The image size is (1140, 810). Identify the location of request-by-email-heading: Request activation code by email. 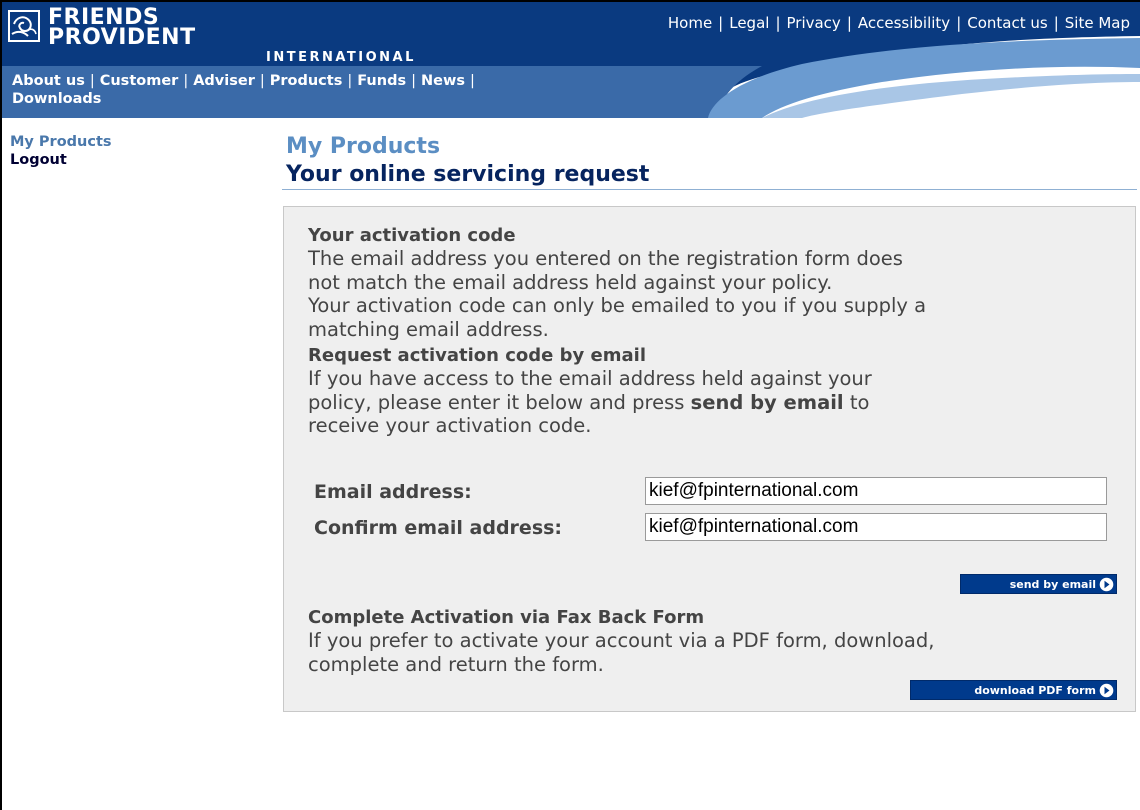
(477, 355).